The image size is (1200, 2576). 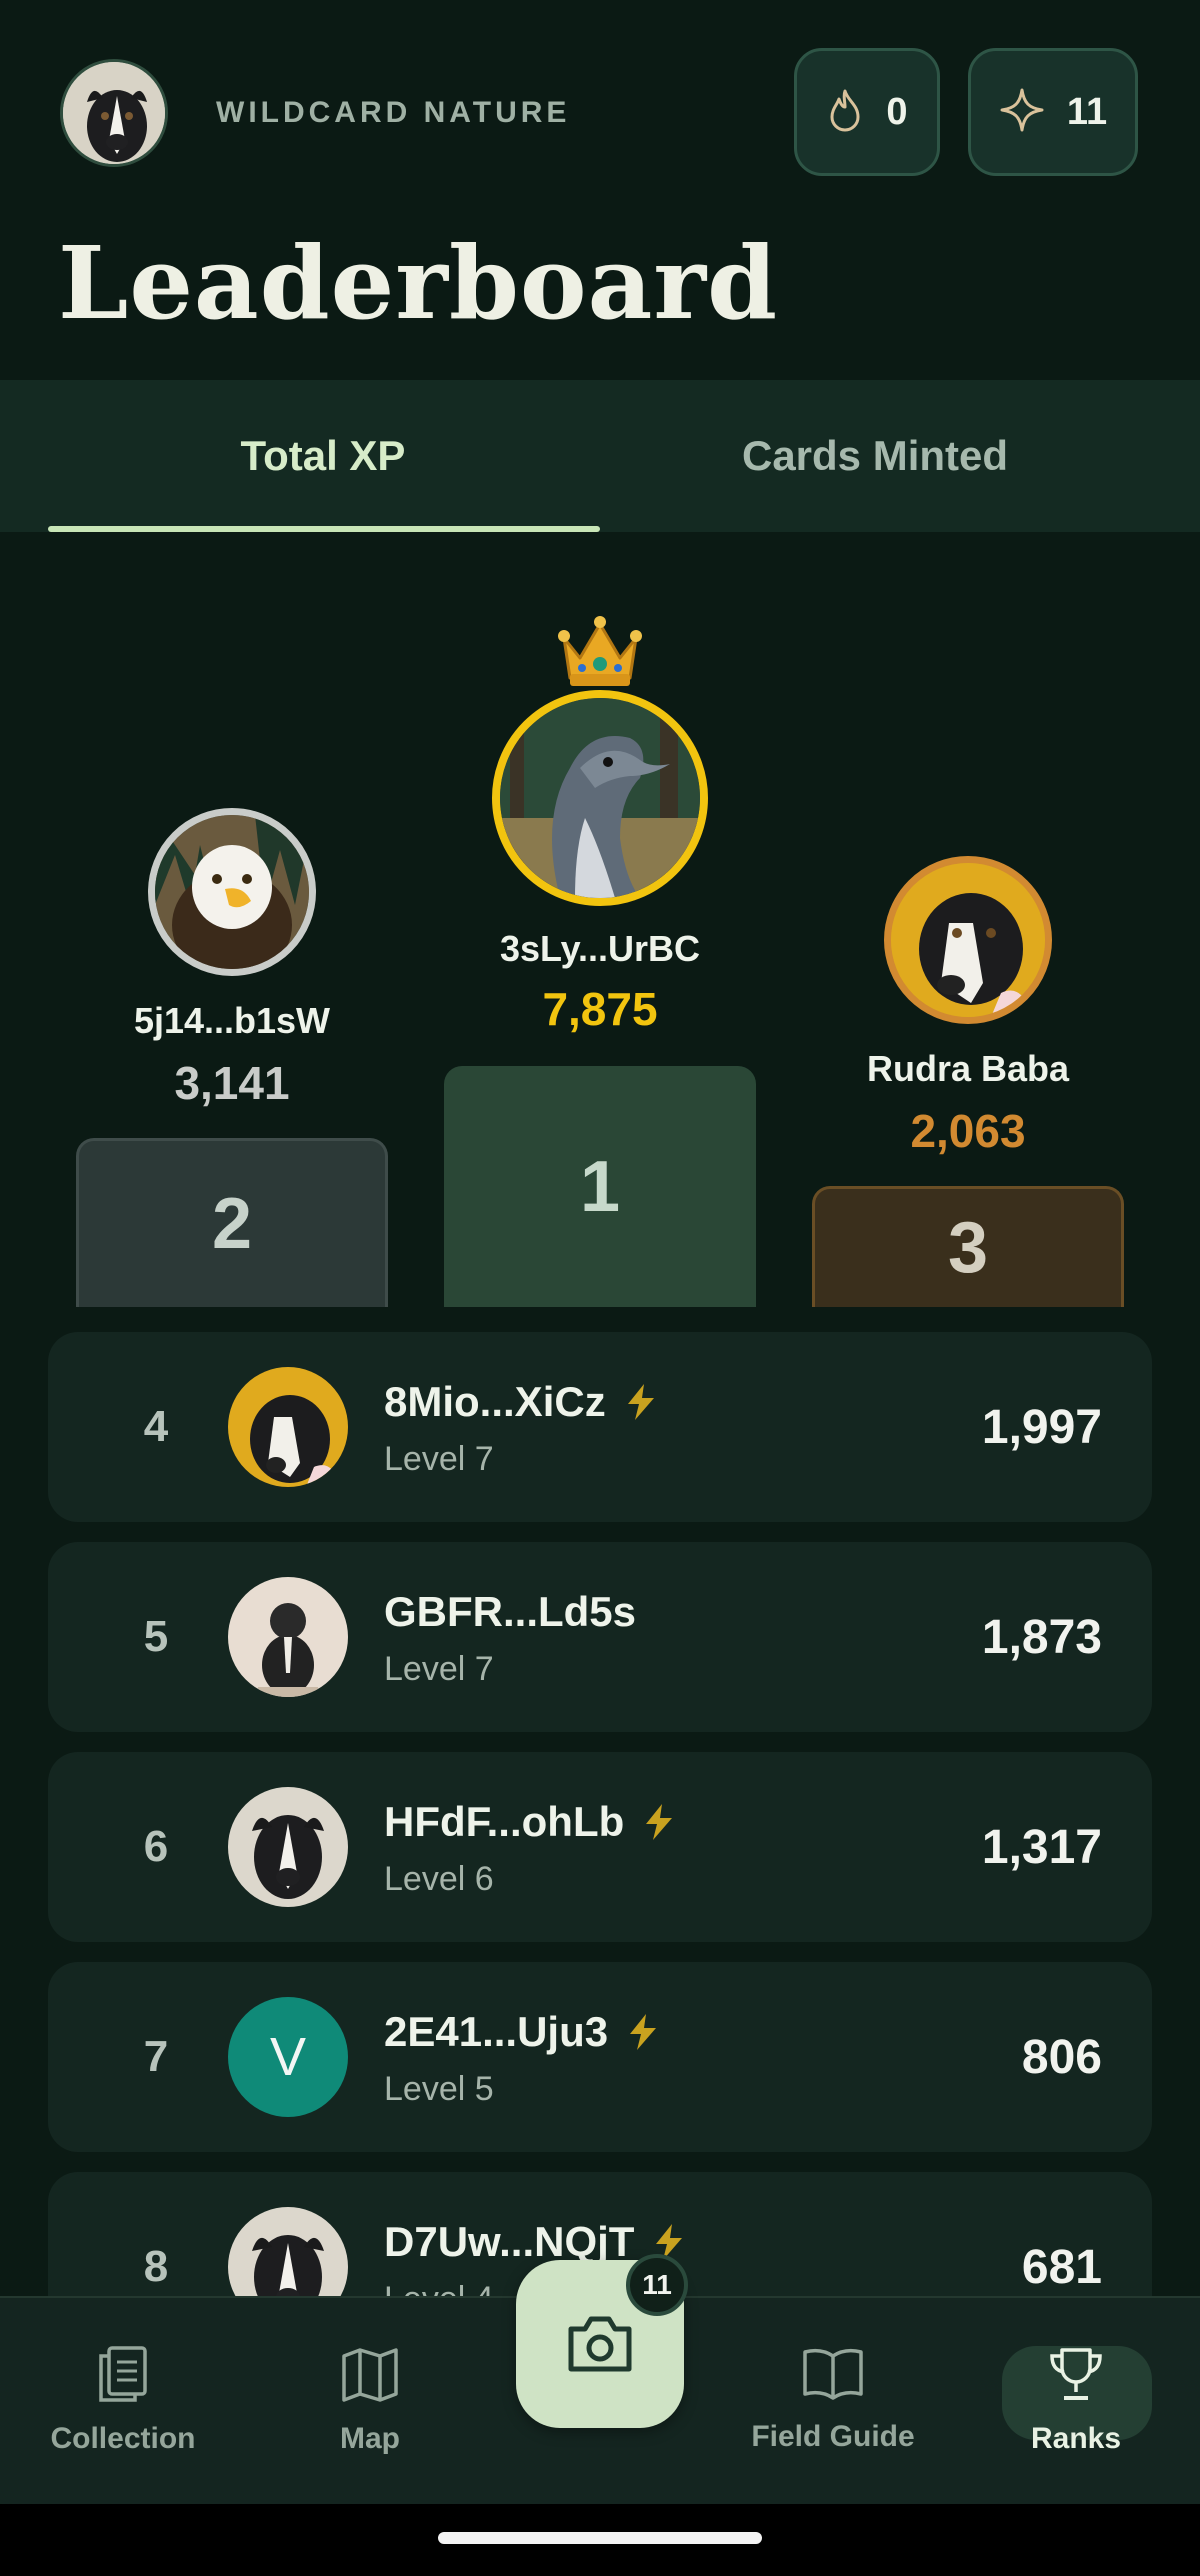 What do you see at coordinates (123, 2374) in the screenshot?
I see `collection-icon` at bounding box center [123, 2374].